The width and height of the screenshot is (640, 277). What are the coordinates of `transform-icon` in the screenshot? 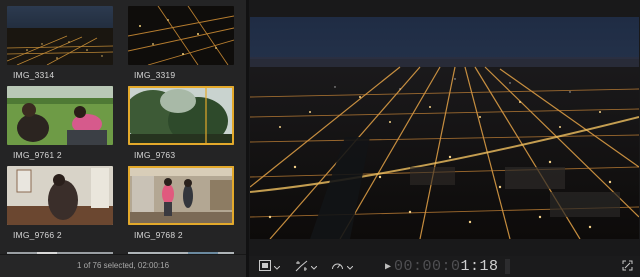 It's located at (301, 267).